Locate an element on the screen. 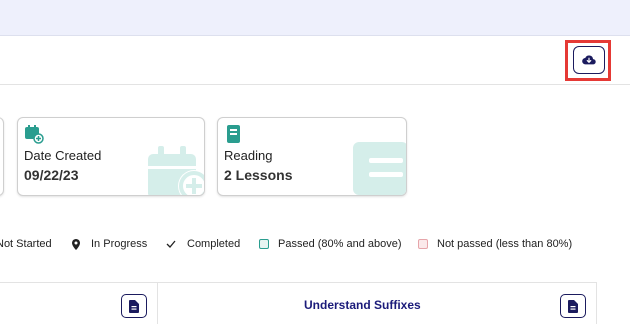  not-passed-swatch is located at coordinates (423, 244).